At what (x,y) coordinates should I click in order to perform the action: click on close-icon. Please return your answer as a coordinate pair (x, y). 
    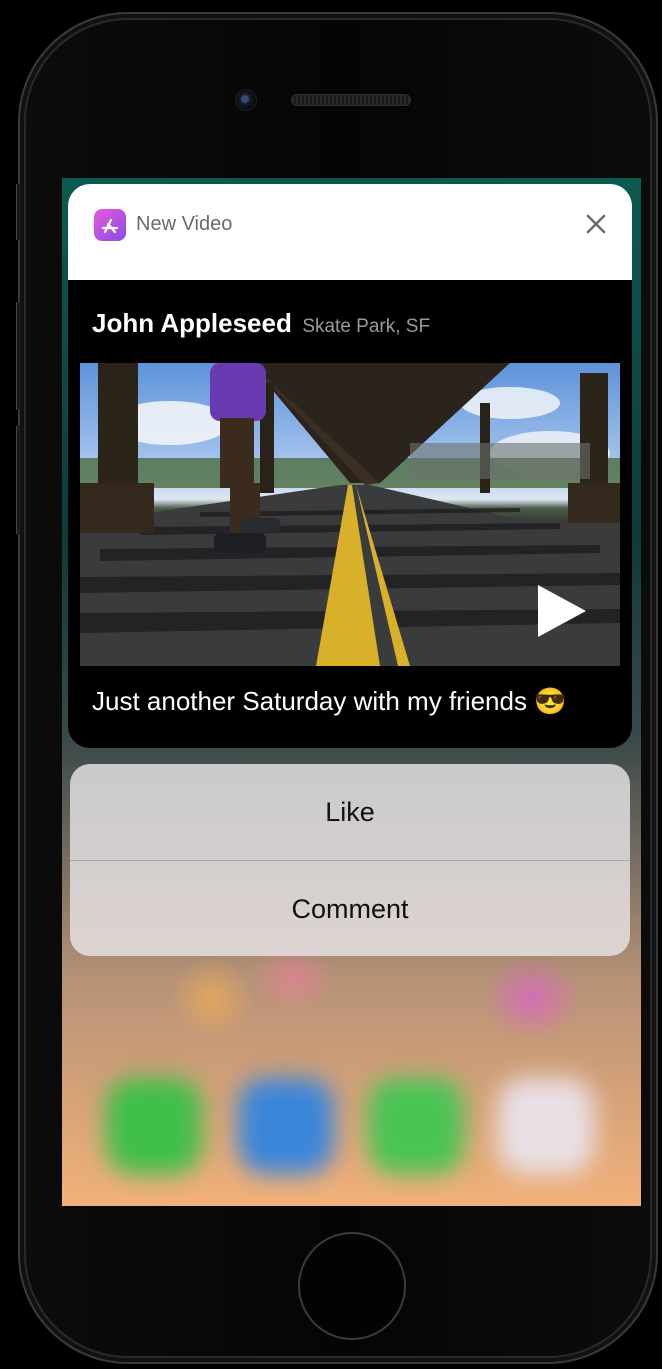
    Looking at the image, I should click on (596, 224).